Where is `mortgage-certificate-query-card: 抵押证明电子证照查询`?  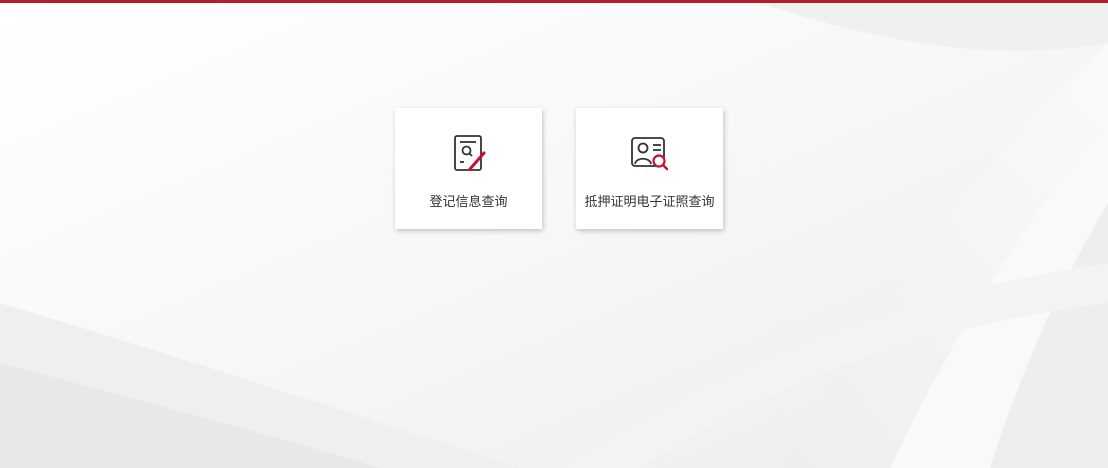
mortgage-certificate-query-card: 抵押证明电子证照查询 is located at coordinates (649, 168).